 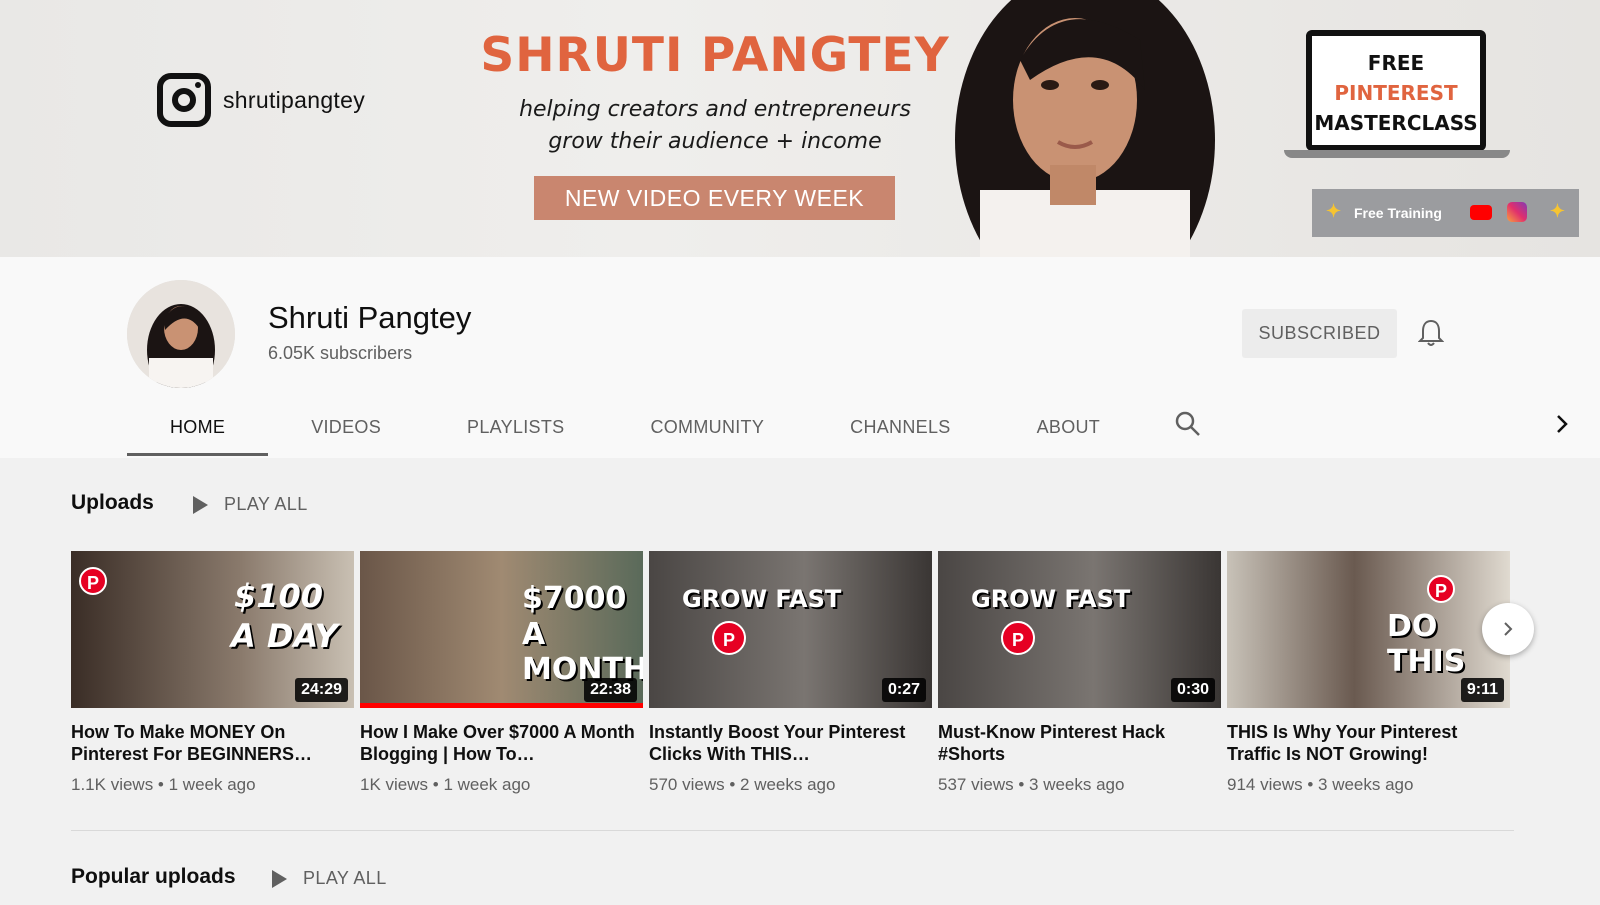 What do you see at coordinates (1069, 427) in the screenshot?
I see `tab-about: ABOUT` at bounding box center [1069, 427].